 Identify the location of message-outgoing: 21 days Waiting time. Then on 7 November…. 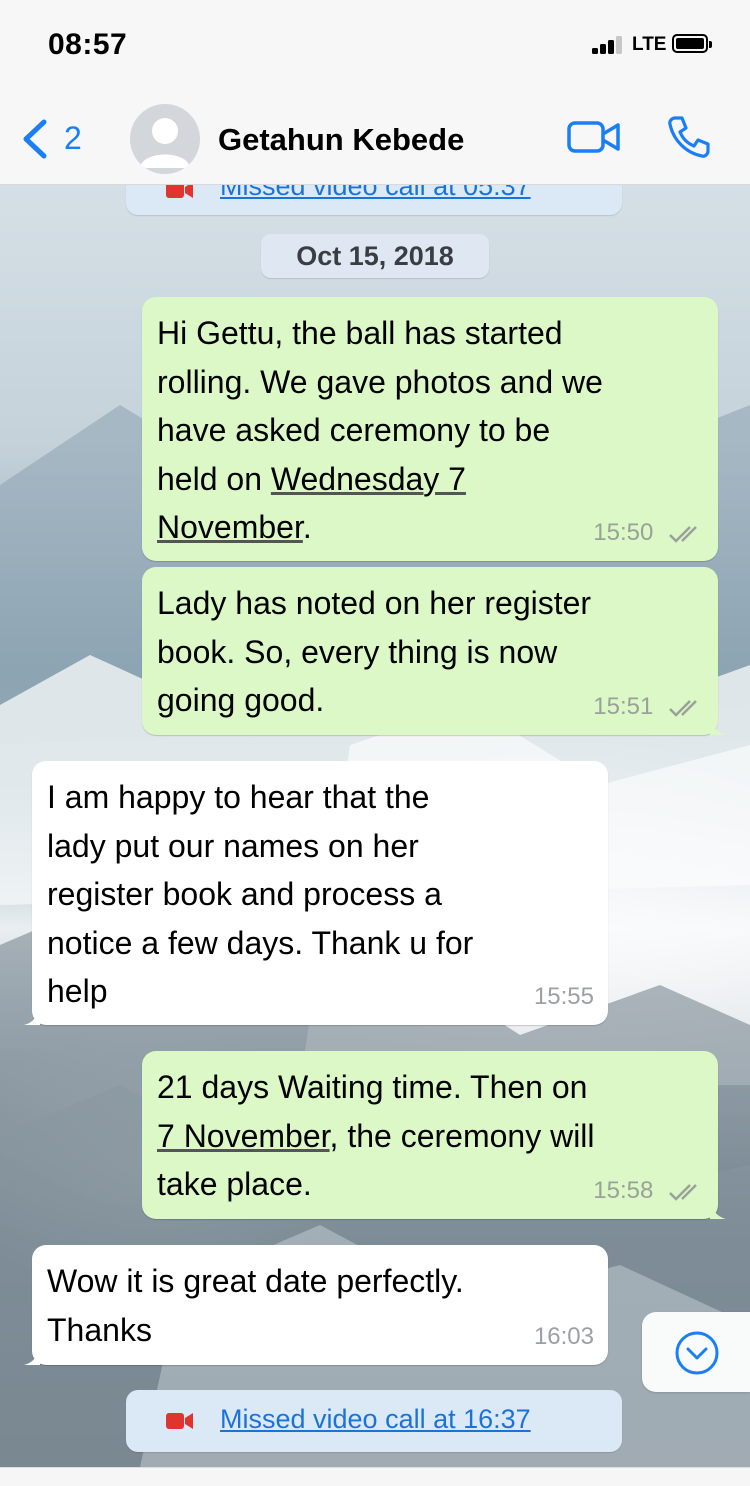
(434, 1135).